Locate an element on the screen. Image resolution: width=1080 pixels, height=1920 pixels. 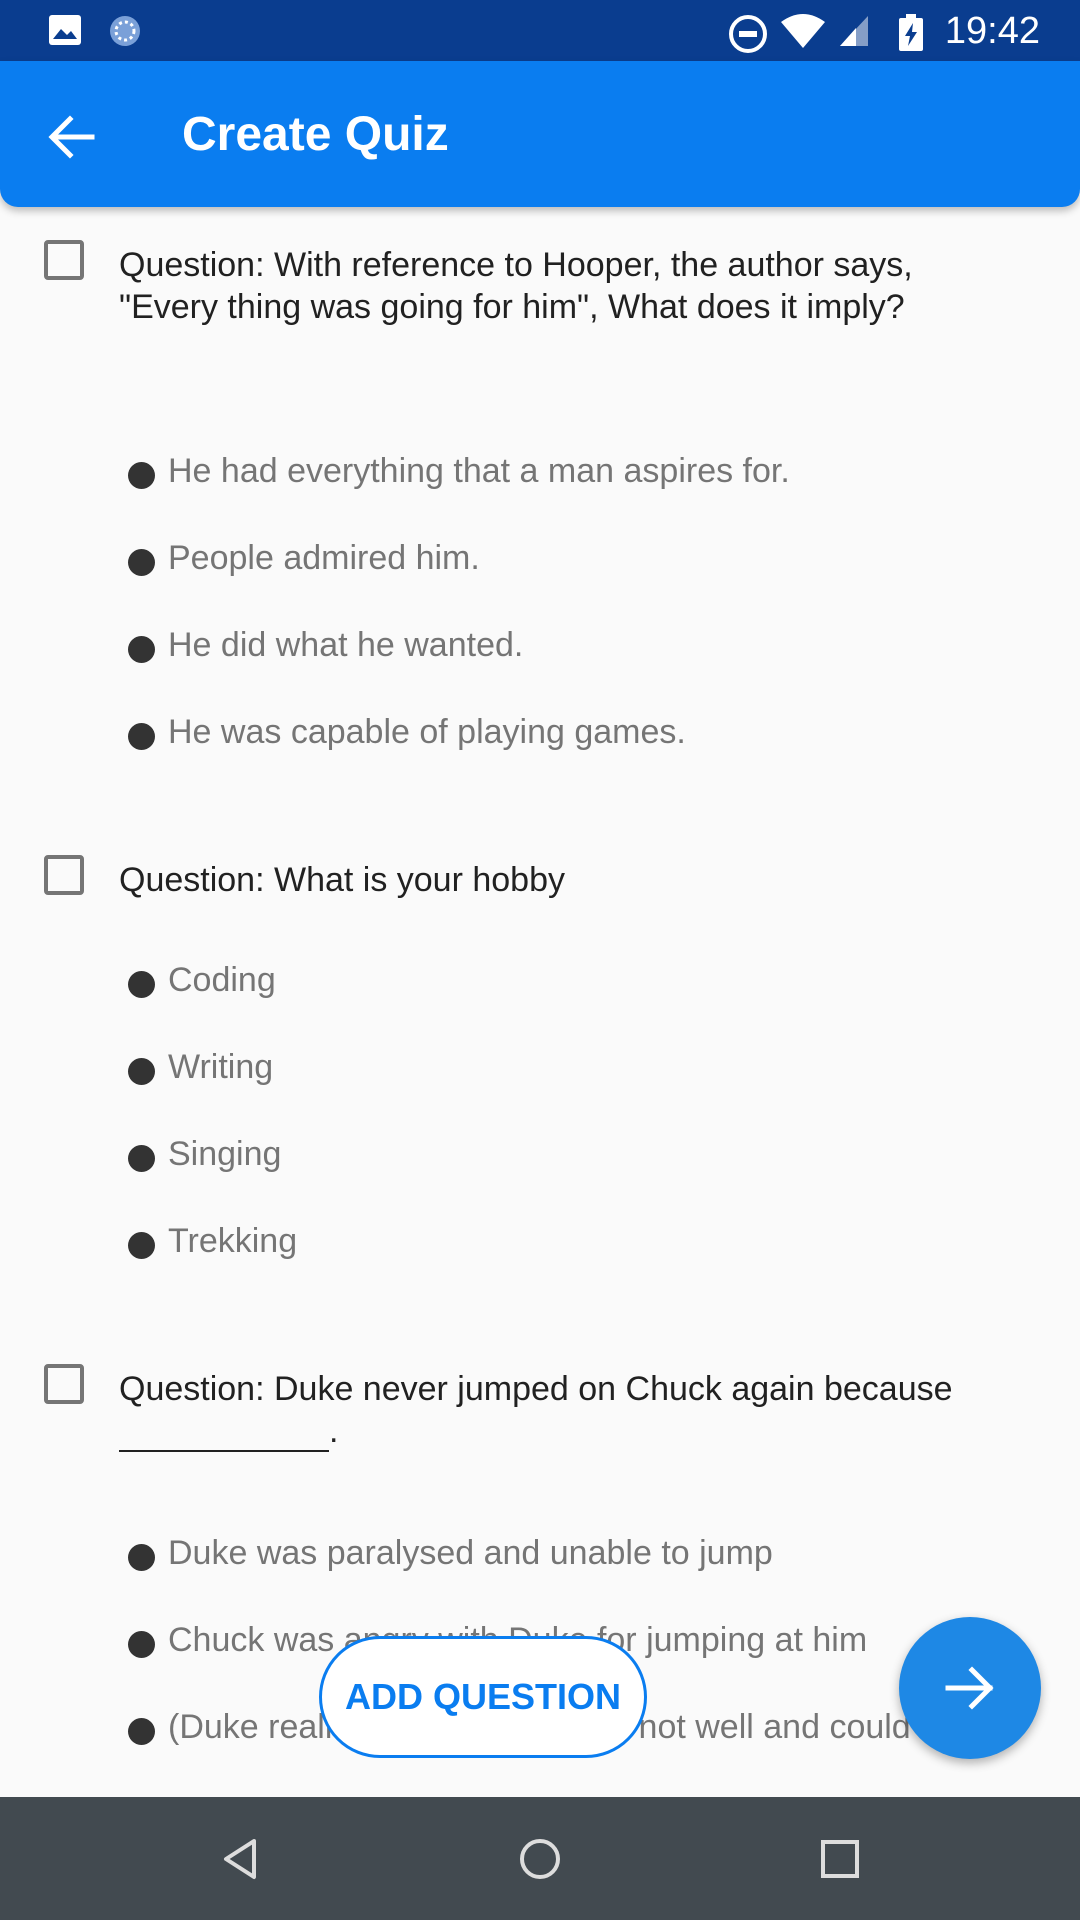
option-item: He did what he wanted. is located at coordinates (540, 649).